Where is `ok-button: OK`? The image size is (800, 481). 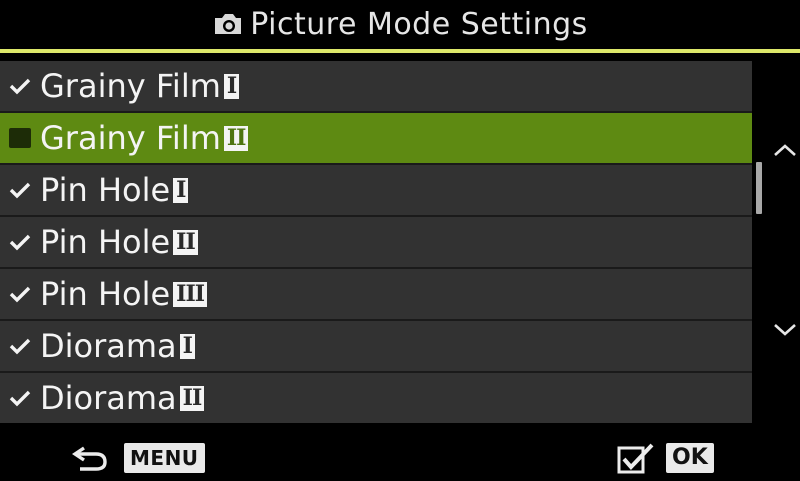 ok-button: OK is located at coordinates (690, 458).